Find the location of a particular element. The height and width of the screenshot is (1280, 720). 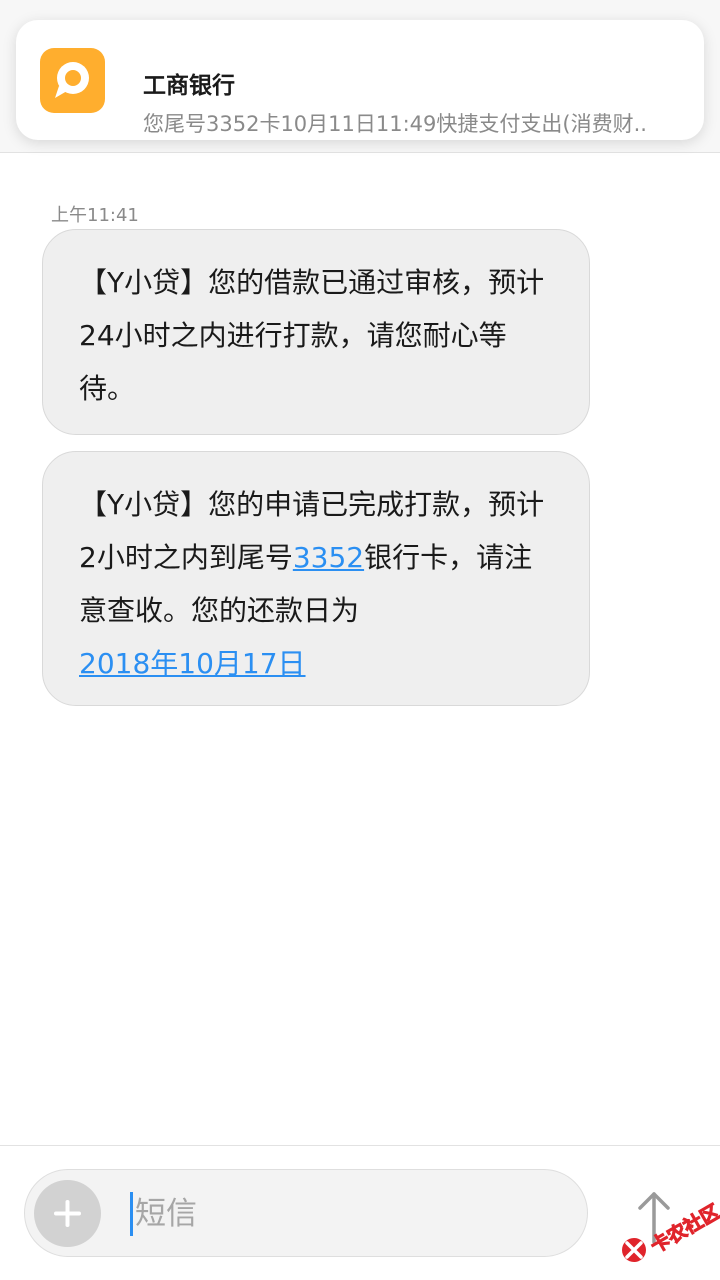

message-input-container is located at coordinates (306, 1213).